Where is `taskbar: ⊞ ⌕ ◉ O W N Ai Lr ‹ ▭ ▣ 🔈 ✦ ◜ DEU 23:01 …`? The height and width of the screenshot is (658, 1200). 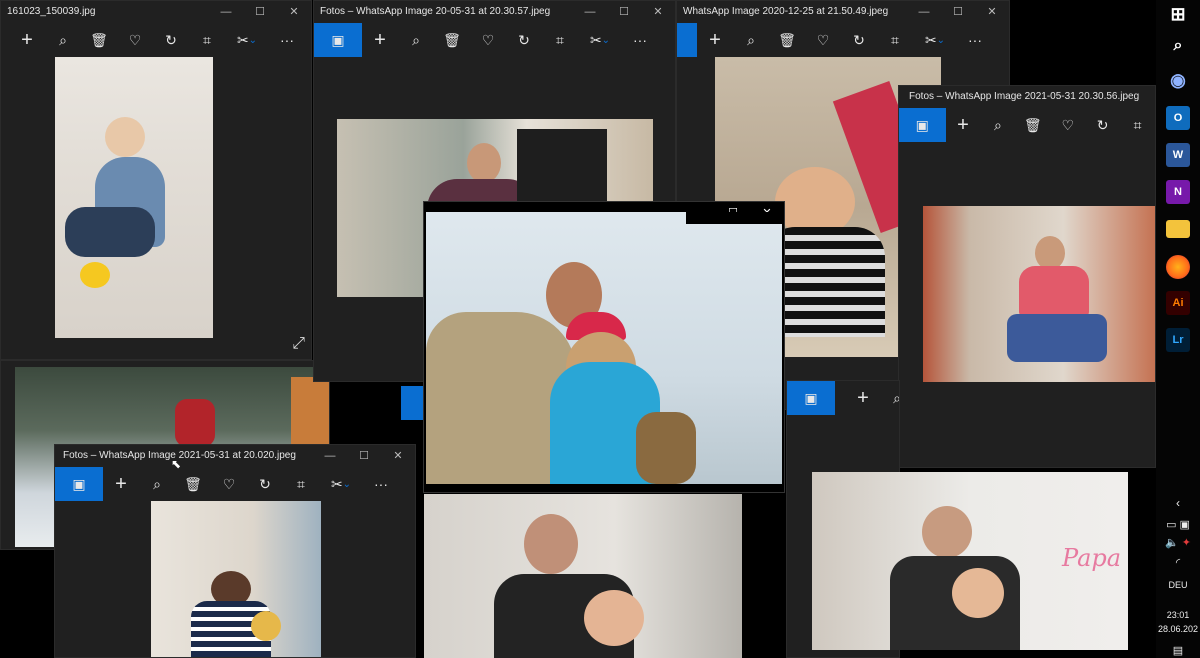 taskbar: ⊞ ⌕ ◉ O W N Ai Lr ‹ ▭ ▣ 🔈 ✦ ◜ DEU 23:01 … is located at coordinates (1178, 329).